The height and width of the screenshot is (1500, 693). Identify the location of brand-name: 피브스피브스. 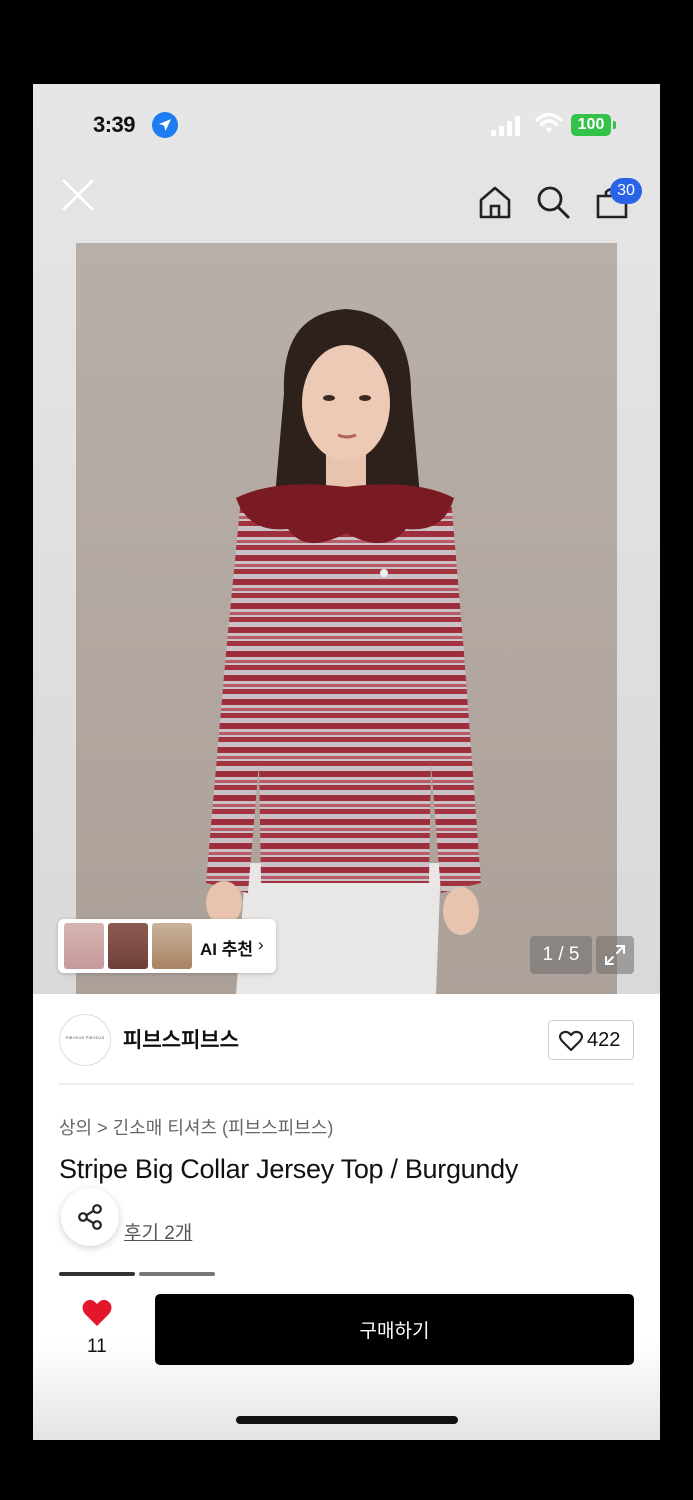
(181, 1039).